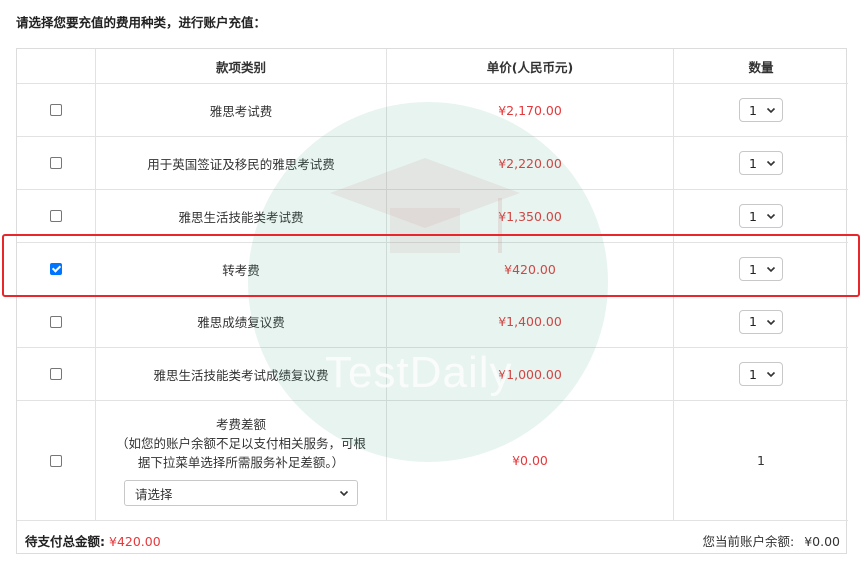  What do you see at coordinates (56, 269) in the screenshot?
I see `row-checkbox-checked` at bounding box center [56, 269].